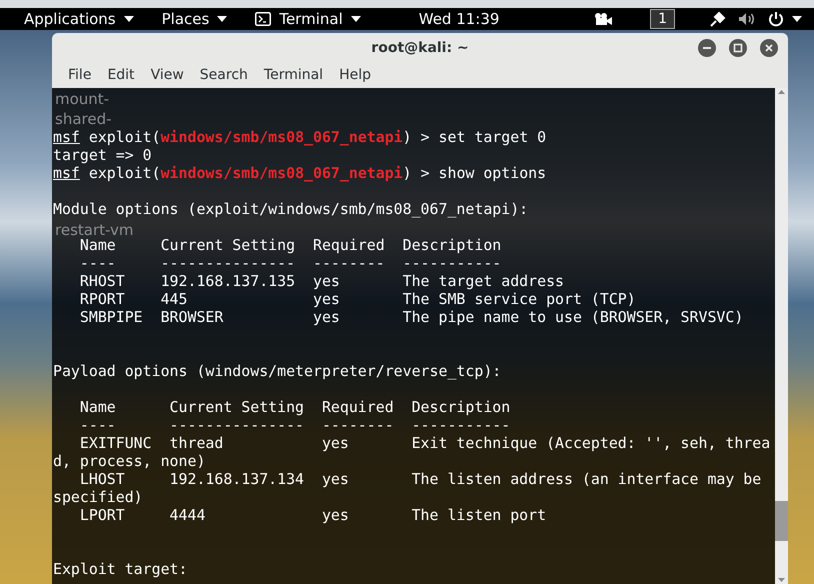 The image size is (814, 584). What do you see at coordinates (747, 19) in the screenshot?
I see `speaker-icon` at bounding box center [747, 19].